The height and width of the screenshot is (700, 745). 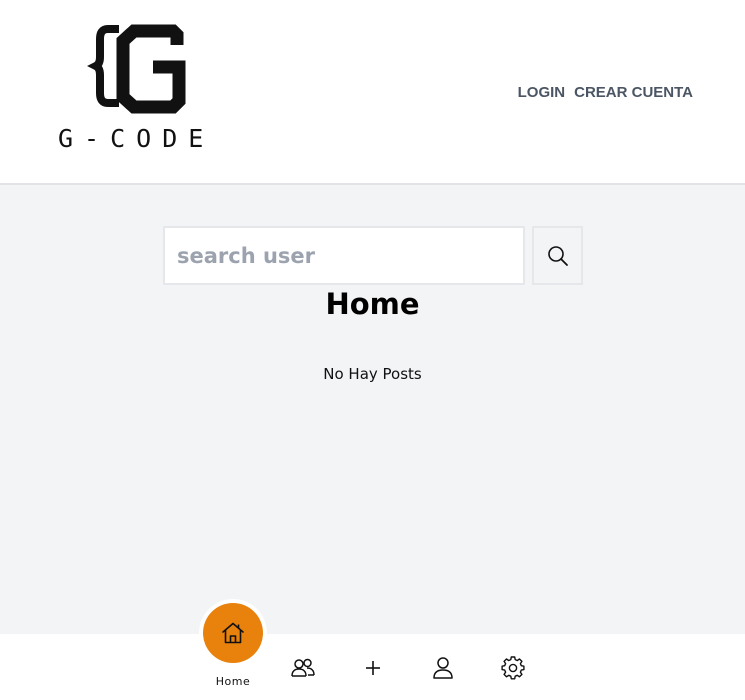 What do you see at coordinates (542, 92) in the screenshot?
I see `login-link: LOGIN` at bounding box center [542, 92].